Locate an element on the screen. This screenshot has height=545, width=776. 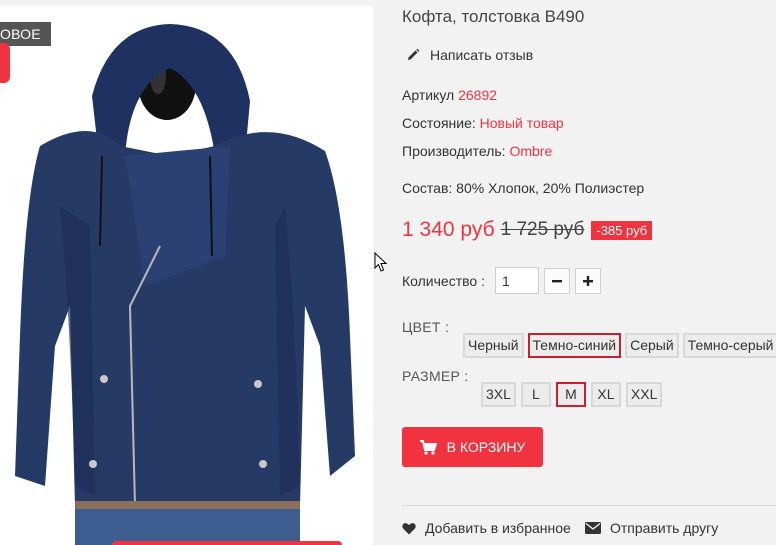
add-to-cart-label: В КОРЗИНУ is located at coordinates (486, 447).